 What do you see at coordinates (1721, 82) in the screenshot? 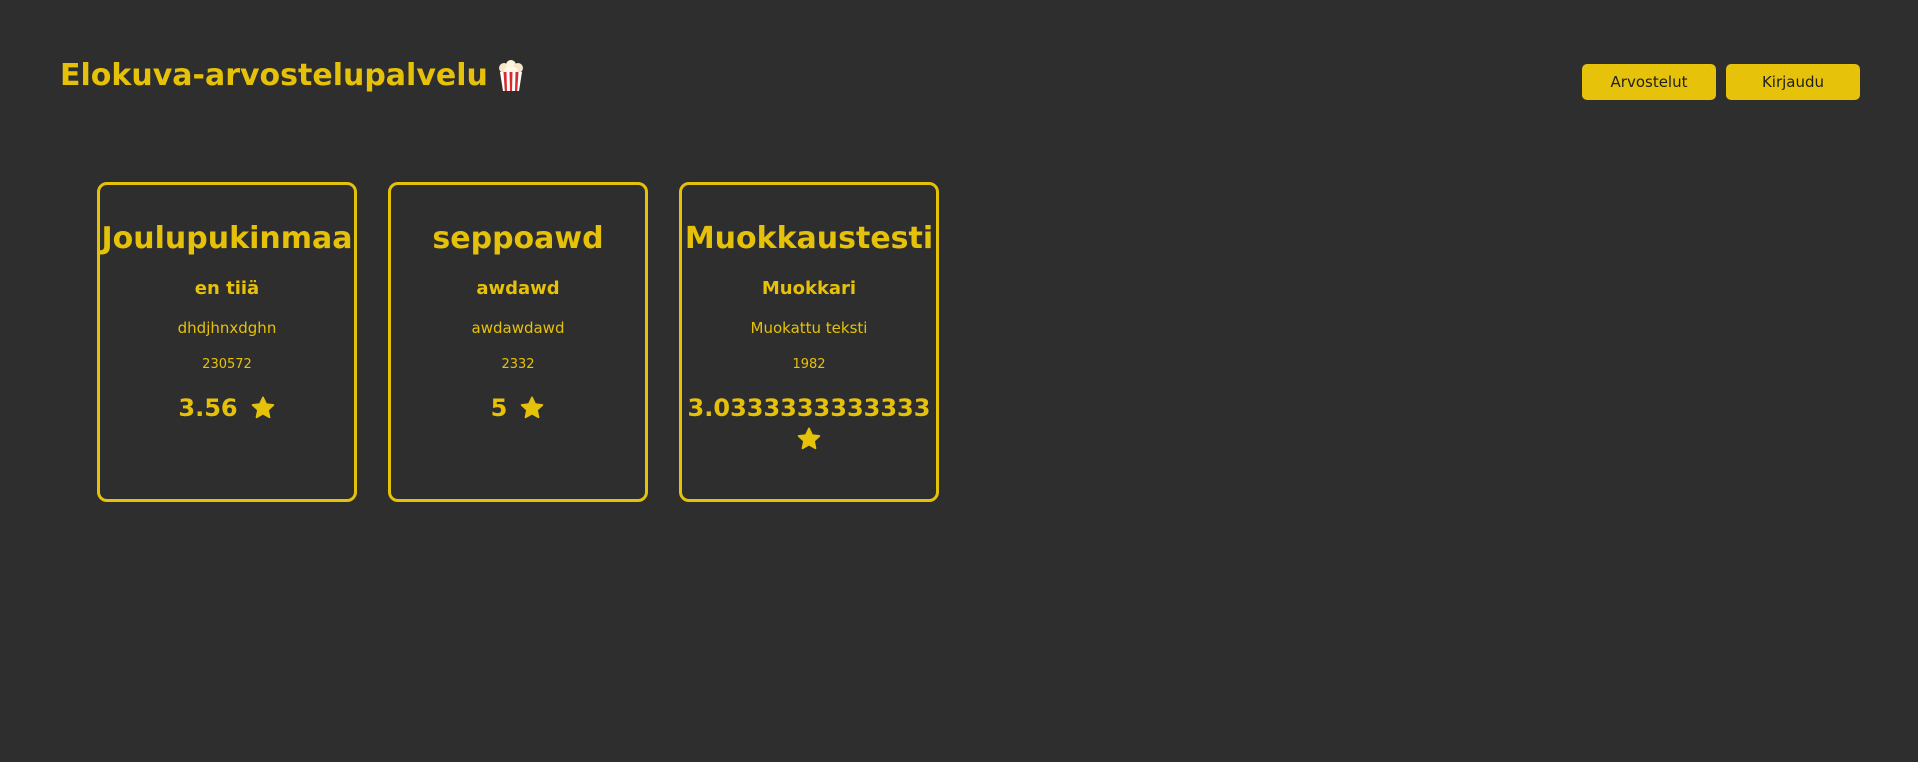
I see `top-nav: Arvostelut Kirjaudu` at bounding box center [1721, 82].